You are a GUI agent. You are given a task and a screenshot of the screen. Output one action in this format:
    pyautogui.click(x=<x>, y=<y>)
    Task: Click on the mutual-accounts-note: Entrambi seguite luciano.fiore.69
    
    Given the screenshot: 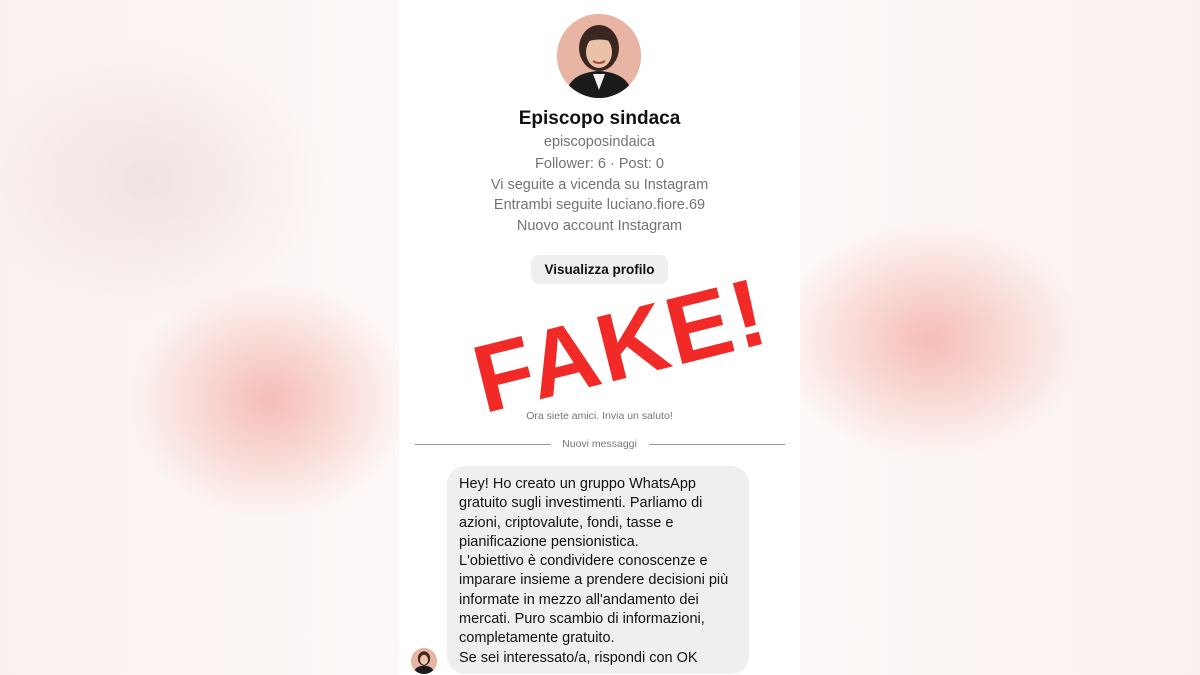 What is the action you would take?
    pyautogui.click(x=599, y=205)
    